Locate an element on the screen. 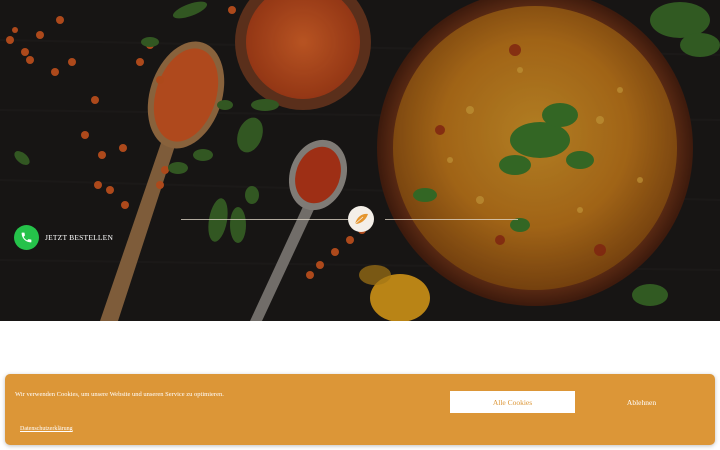  hero-divider-left is located at coordinates (264, 219).